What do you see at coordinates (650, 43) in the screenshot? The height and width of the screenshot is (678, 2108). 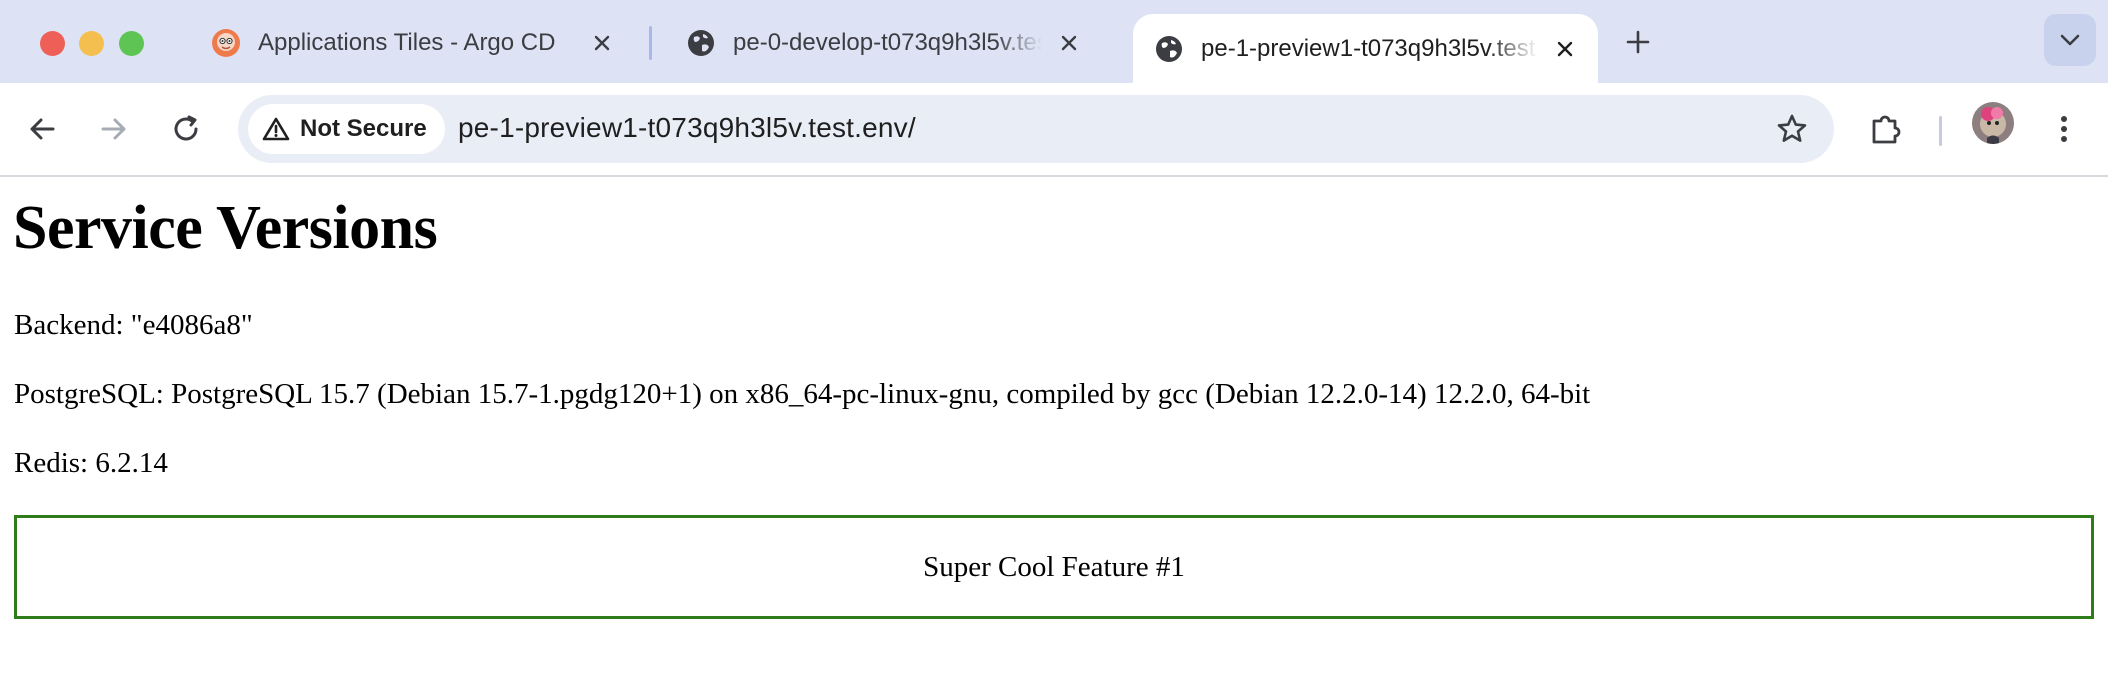 I see `tab-separator` at bounding box center [650, 43].